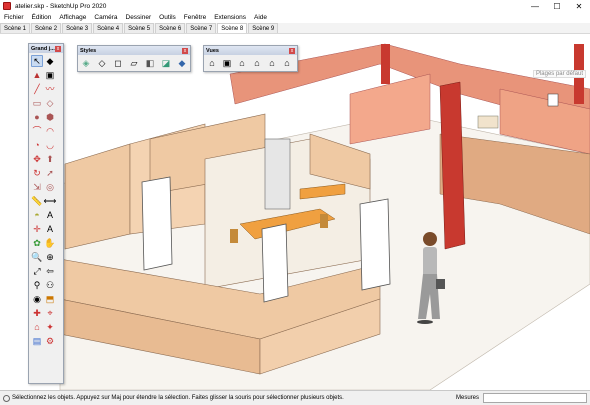 Image resolution: width=590 pixels, height=405 pixels. Describe the element at coordinates (242, 63) in the screenshot. I see `front-view-icon: ⌂` at that location.